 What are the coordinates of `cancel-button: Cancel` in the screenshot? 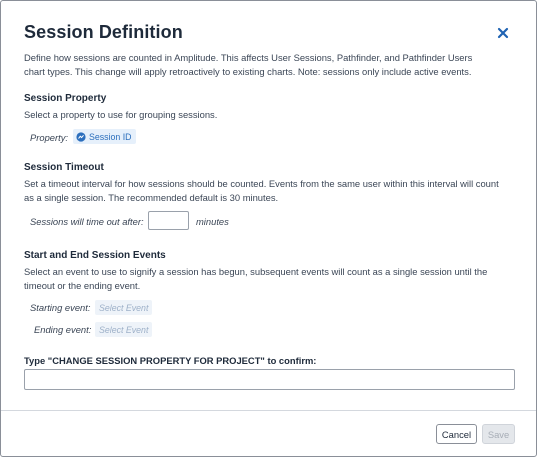 It's located at (456, 434).